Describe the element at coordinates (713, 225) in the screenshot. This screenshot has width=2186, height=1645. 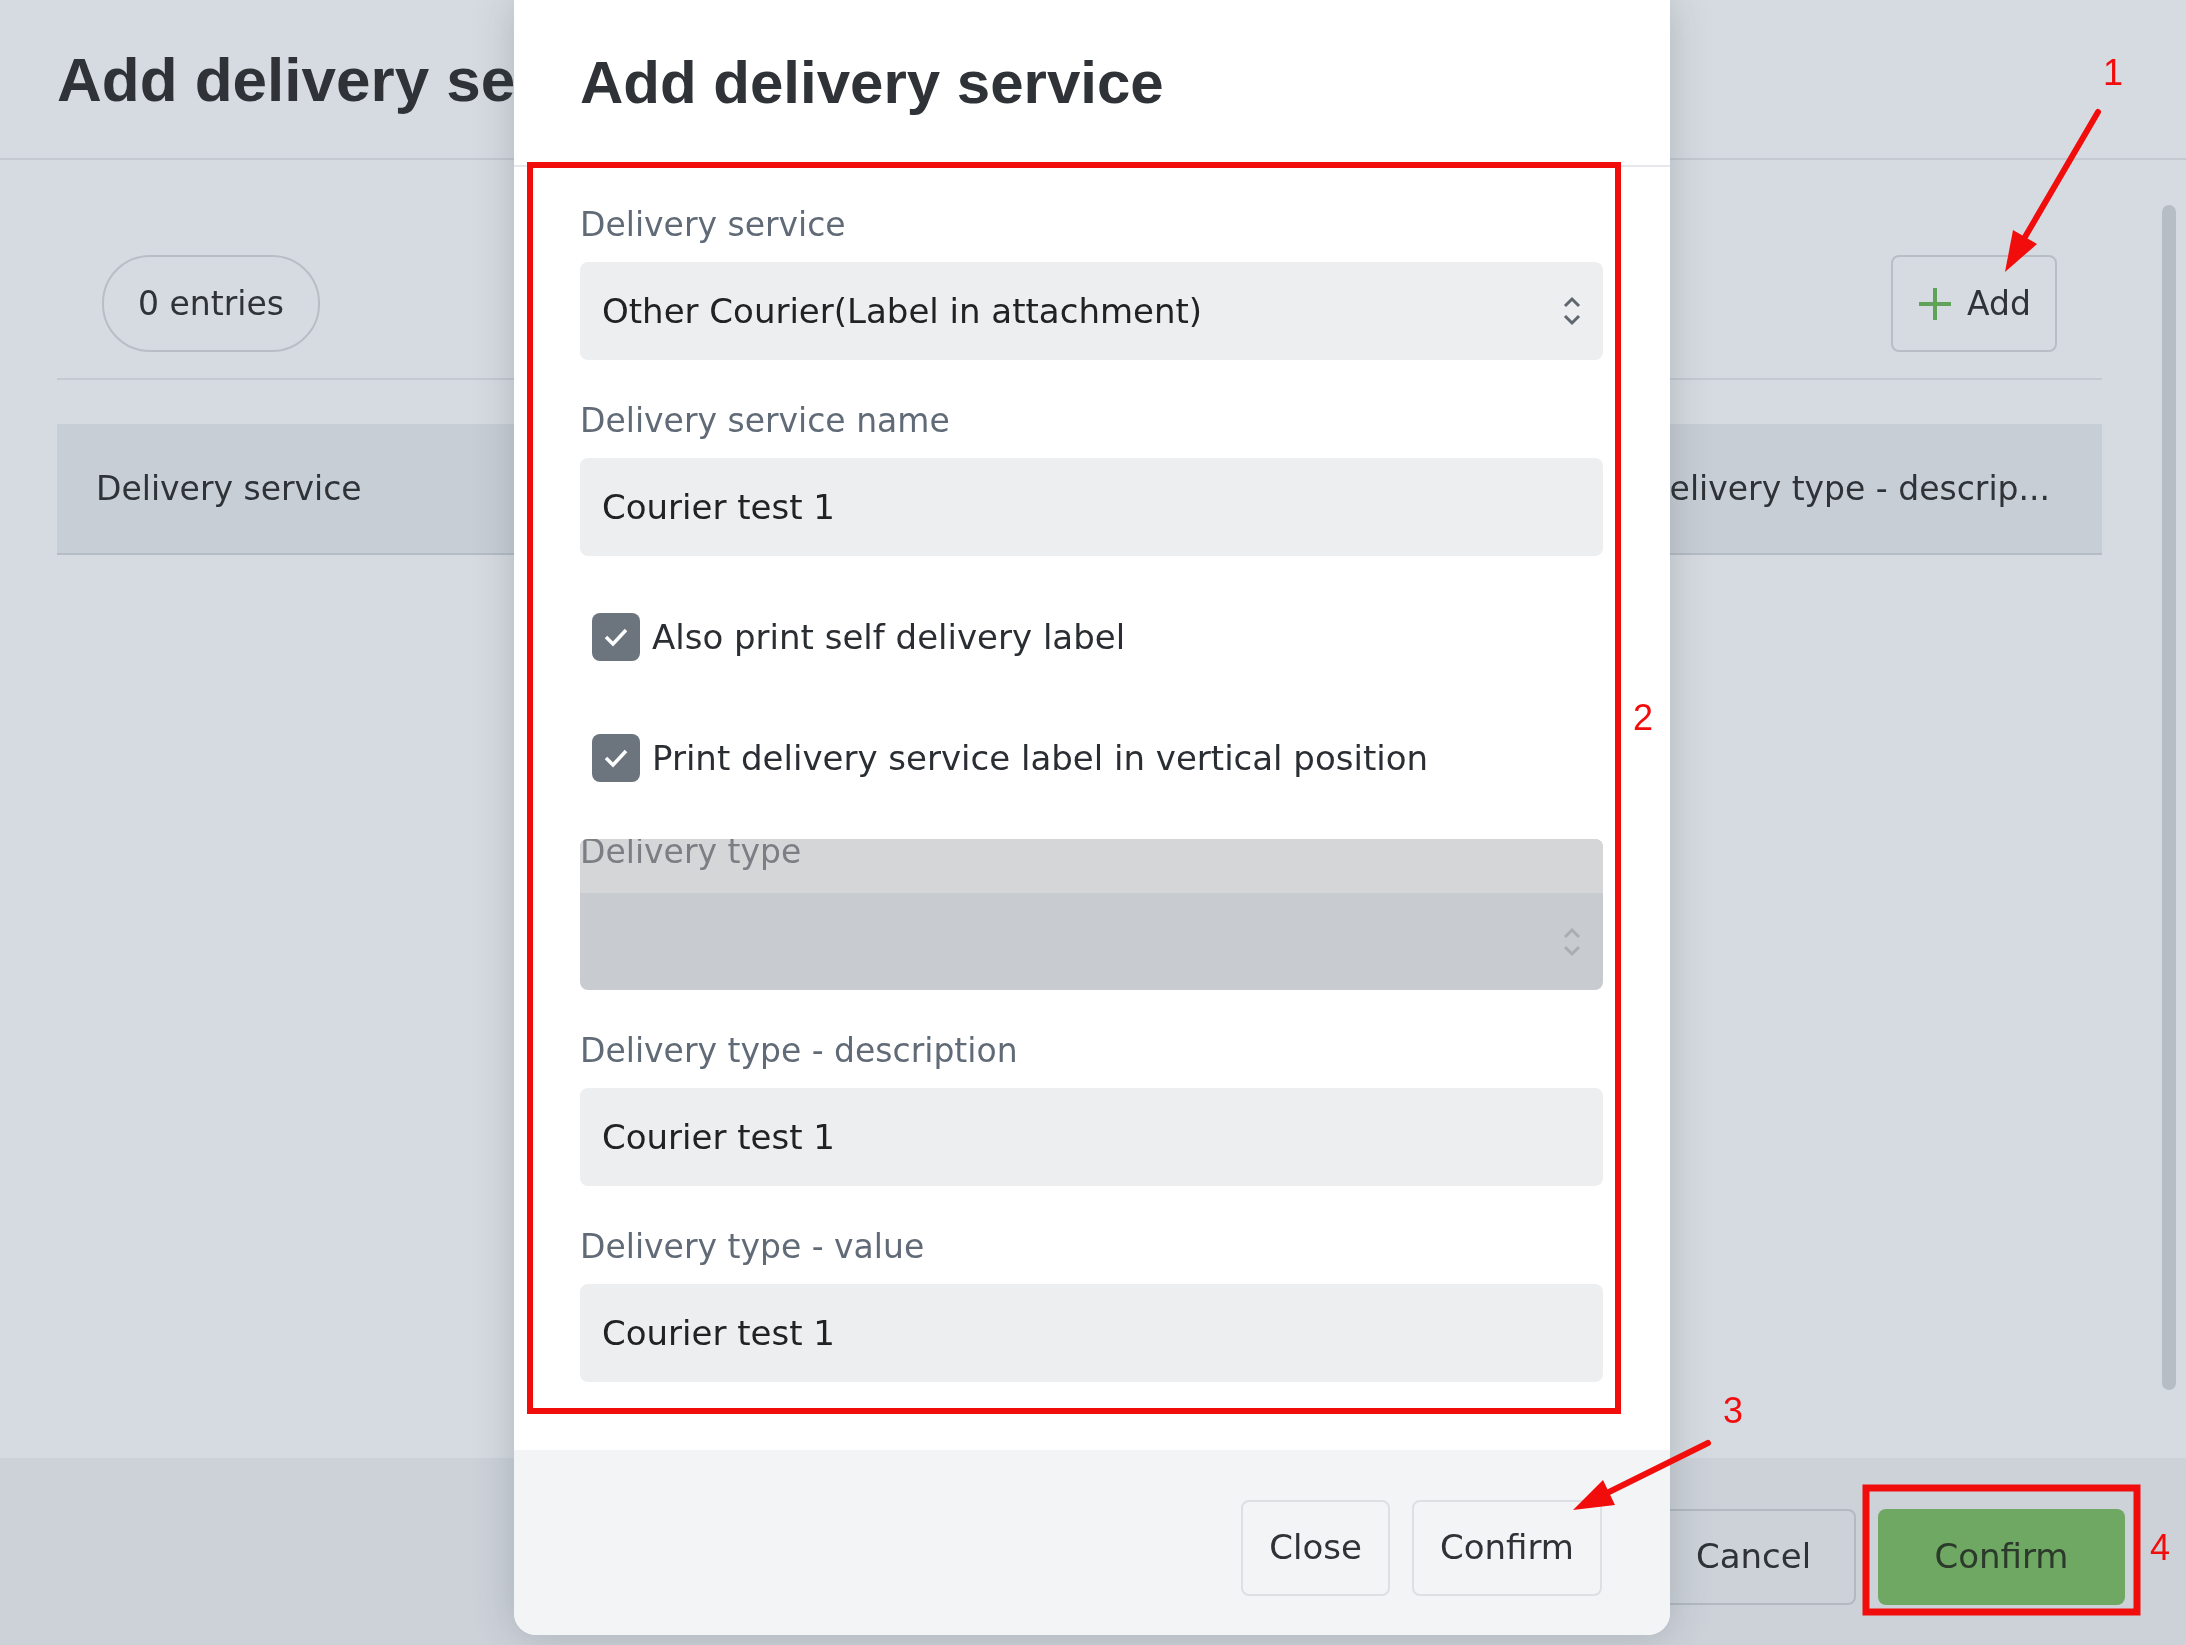
I see `field-label: Delivery service` at that location.